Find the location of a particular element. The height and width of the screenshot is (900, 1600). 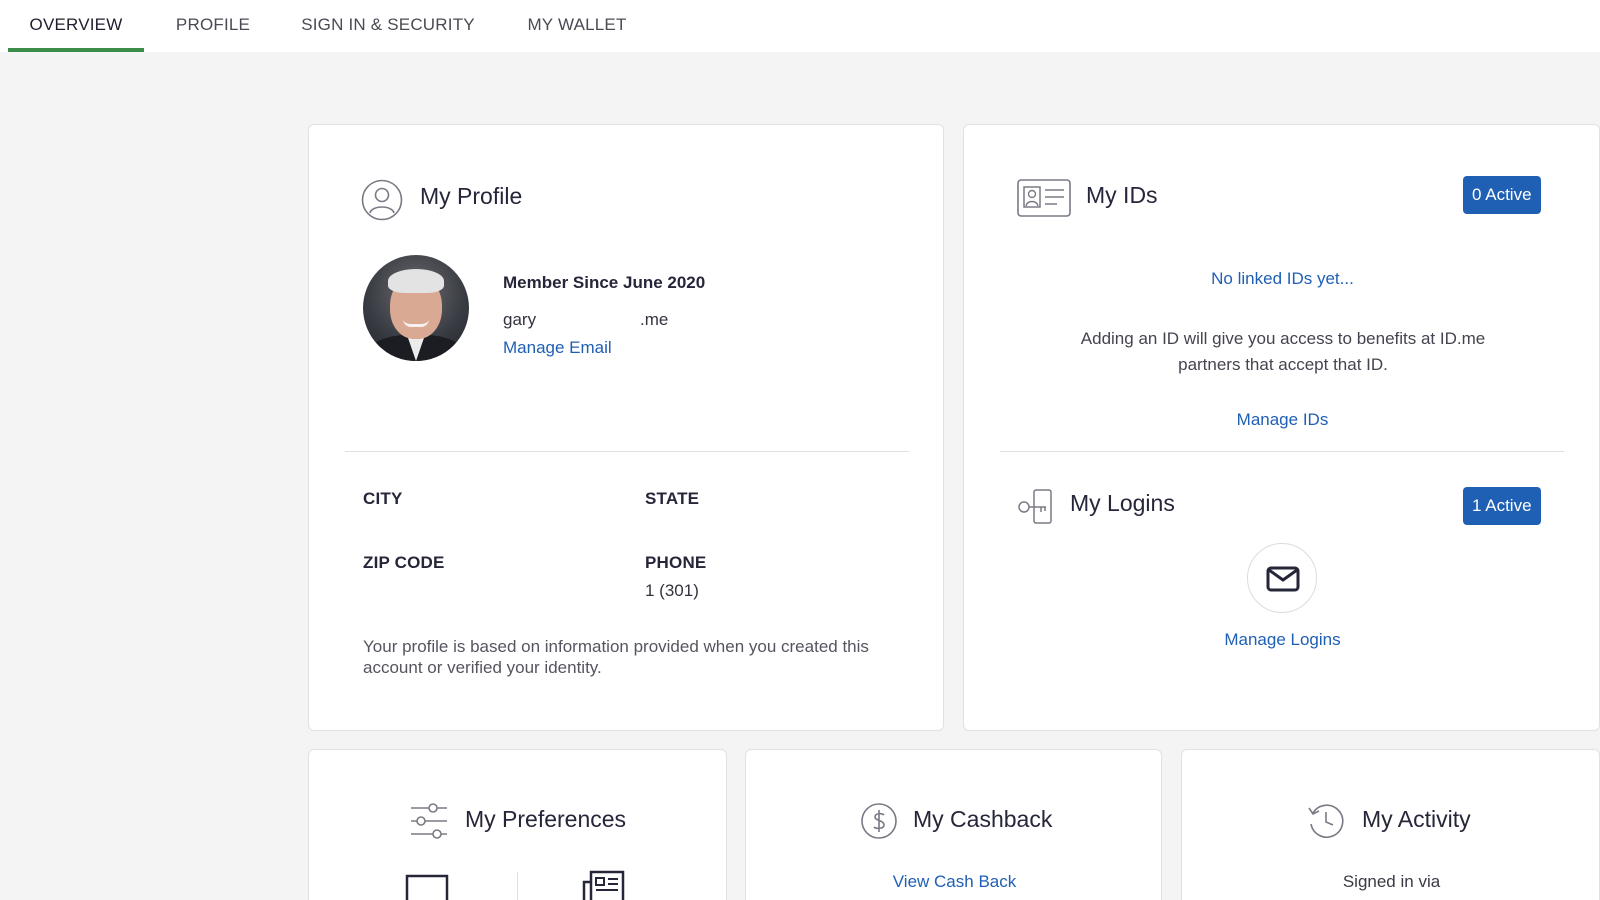

email-end: .me is located at coordinates (654, 319).